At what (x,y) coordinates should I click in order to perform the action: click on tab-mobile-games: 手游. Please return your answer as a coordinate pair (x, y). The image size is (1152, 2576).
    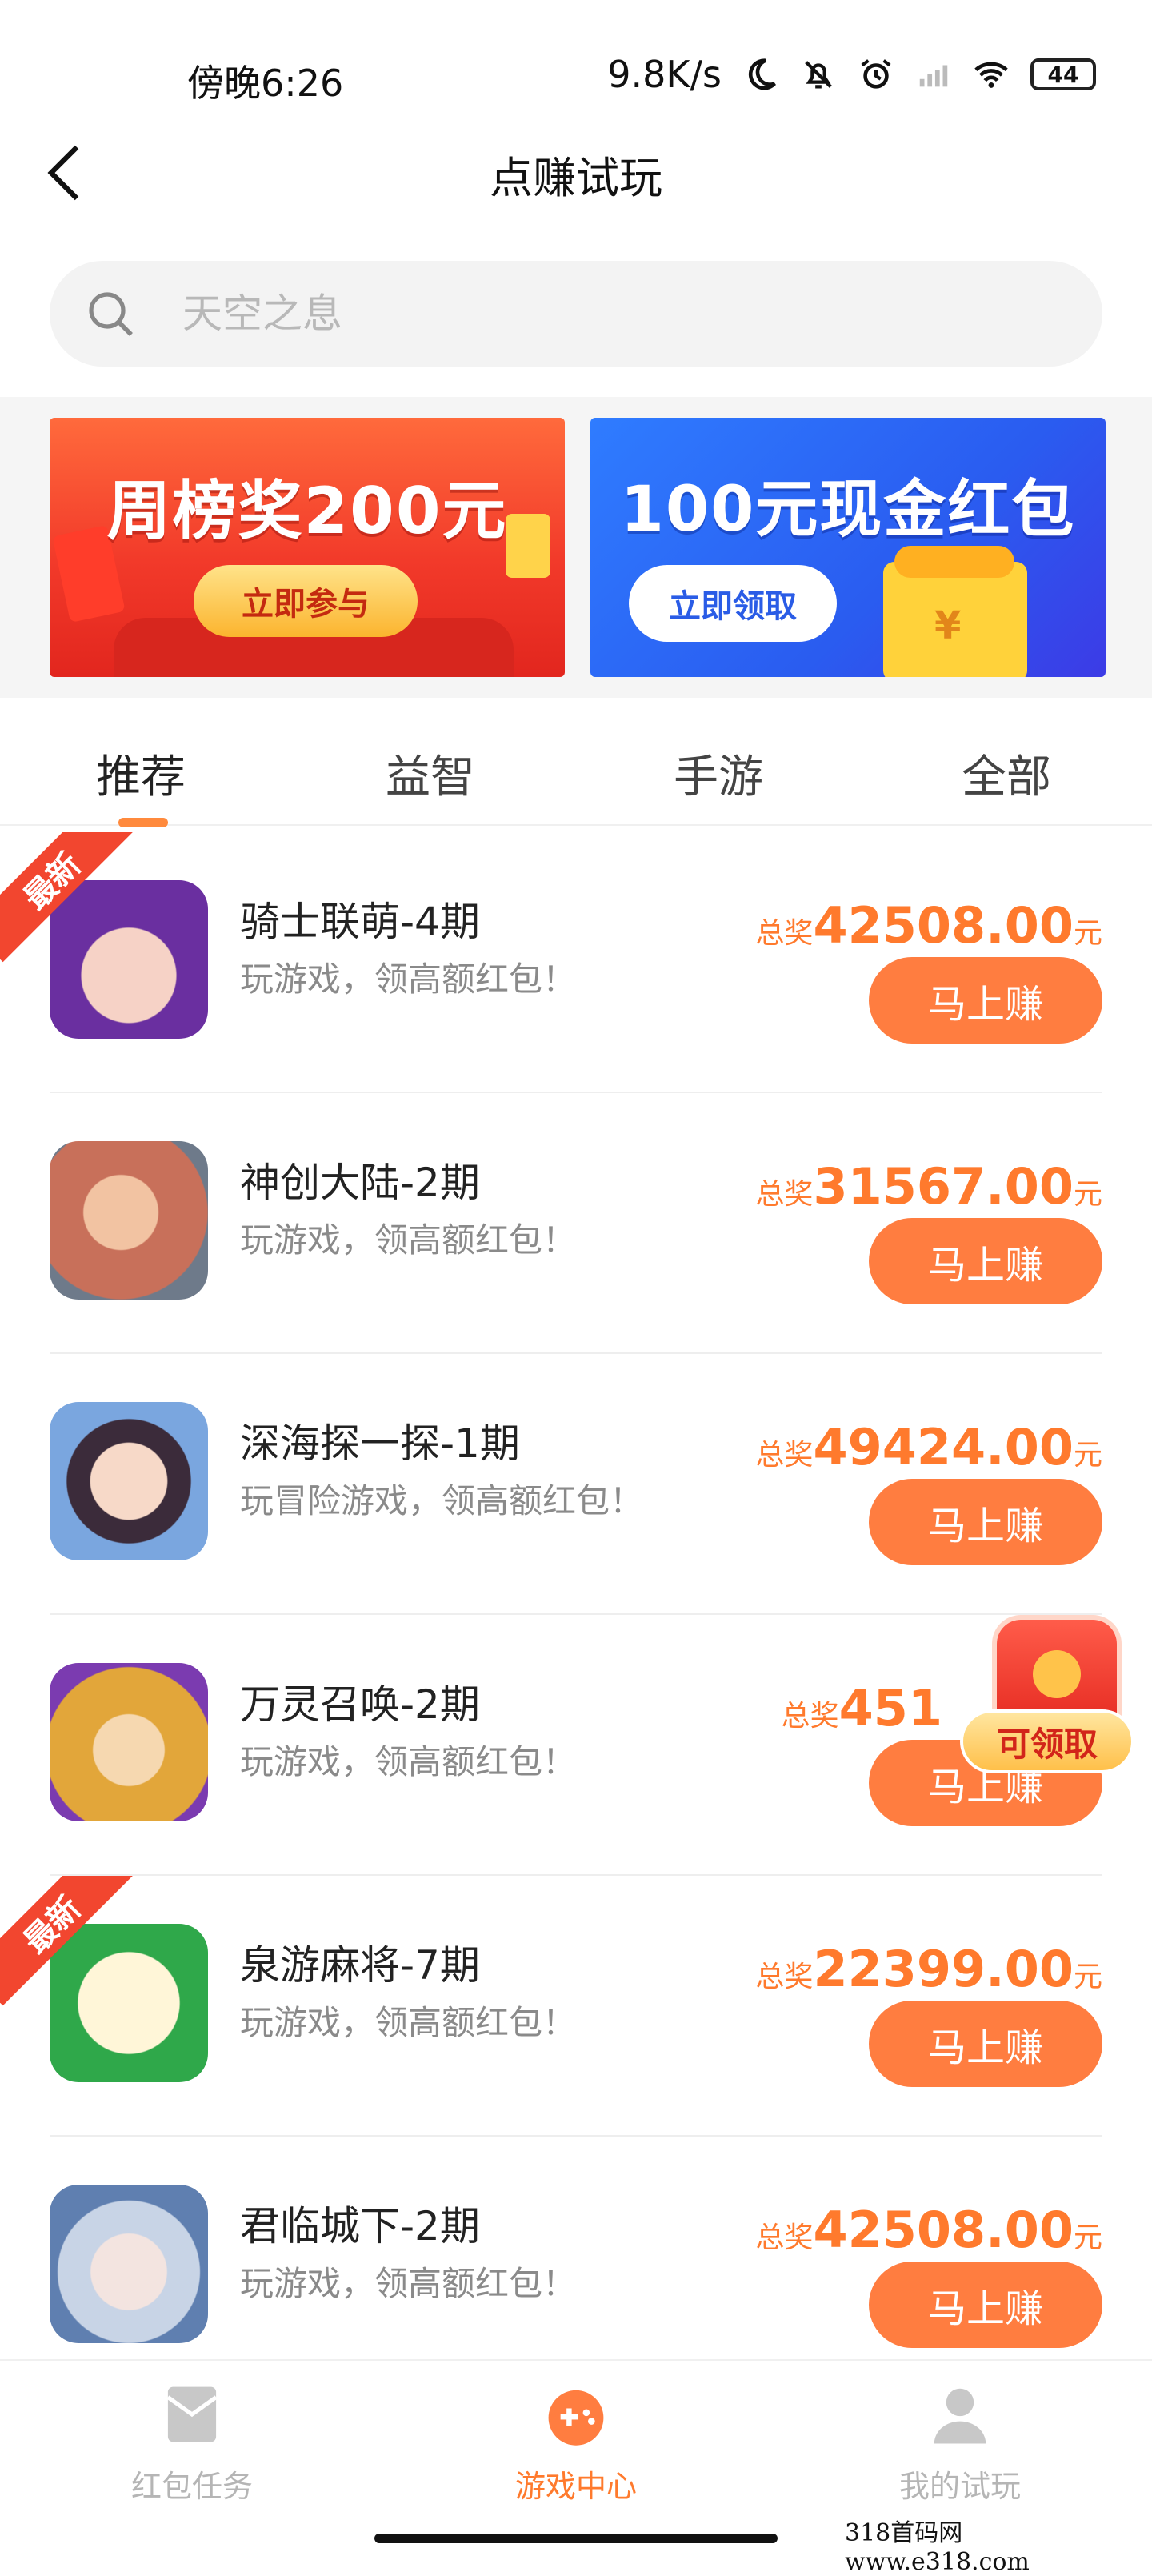
    Looking at the image, I should click on (718, 773).